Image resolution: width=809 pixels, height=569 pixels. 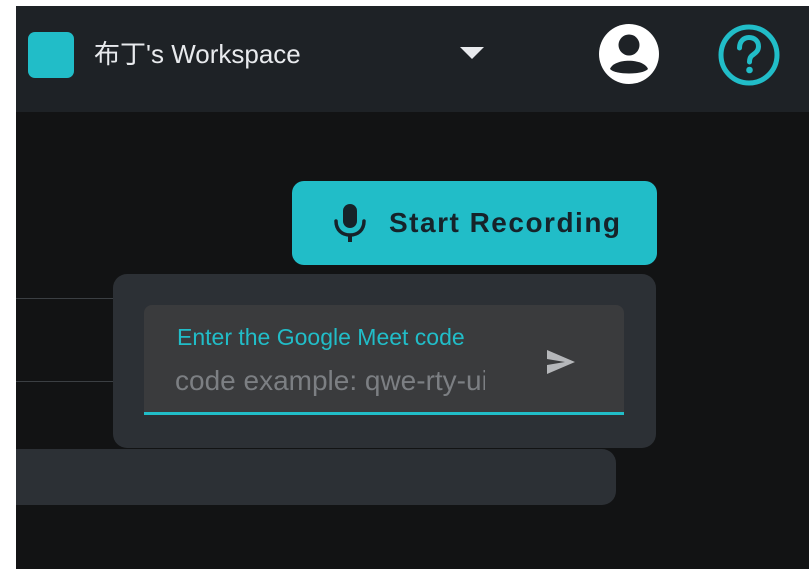 I want to click on help-circle-icon, so click(x=749, y=55).